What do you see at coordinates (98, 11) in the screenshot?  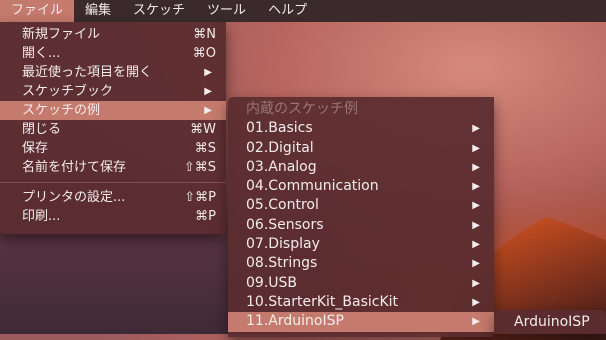 I see `menu-edit: 編集` at bounding box center [98, 11].